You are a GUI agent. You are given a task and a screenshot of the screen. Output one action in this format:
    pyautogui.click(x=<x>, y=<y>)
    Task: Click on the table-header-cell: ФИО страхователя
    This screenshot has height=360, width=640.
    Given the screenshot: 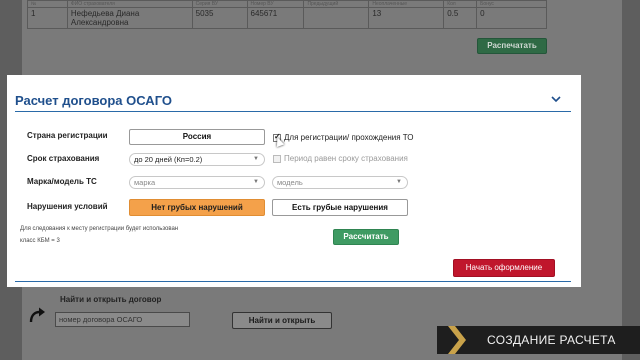 What is the action you would take?
    pyautogui.click(x=129, y=4)
    